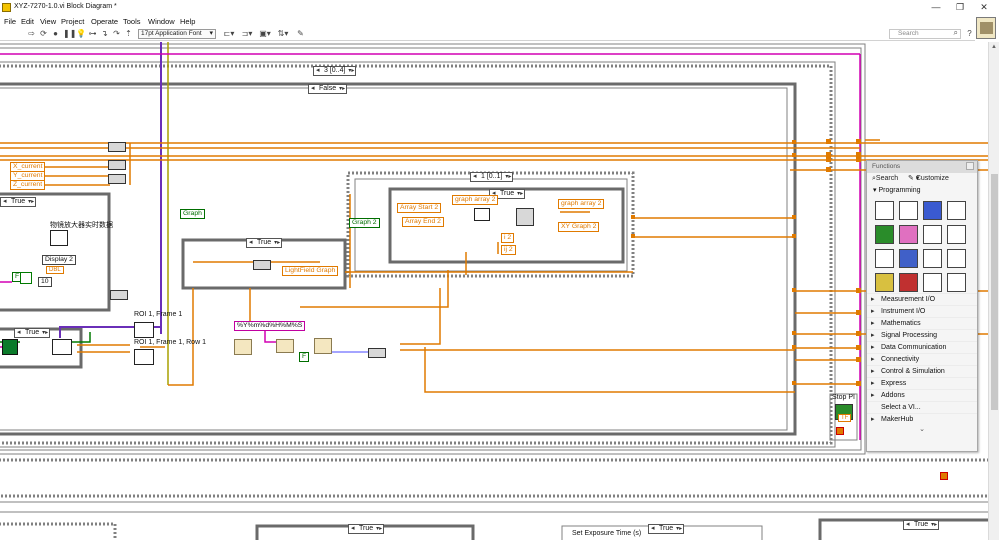  Describe the element at coordinates (922, 335) in the screenshot. I see `category-signal-processing: Signal Processing` at that location.